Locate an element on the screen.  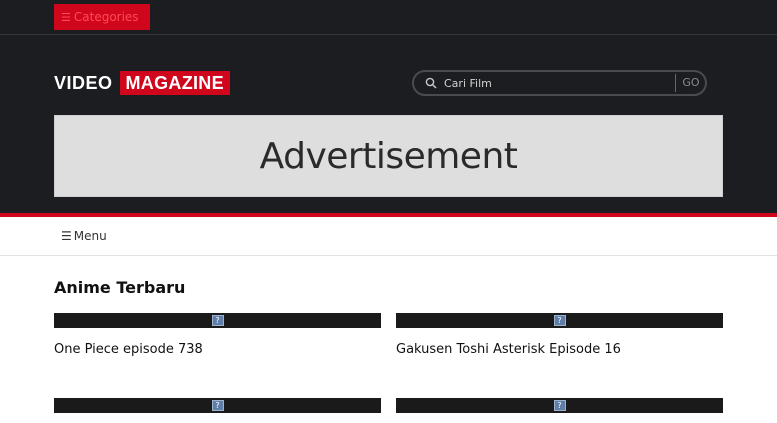
video-title: Gakusen Toshi Asterisk Episode 16 is located at coordinates (508, 349).